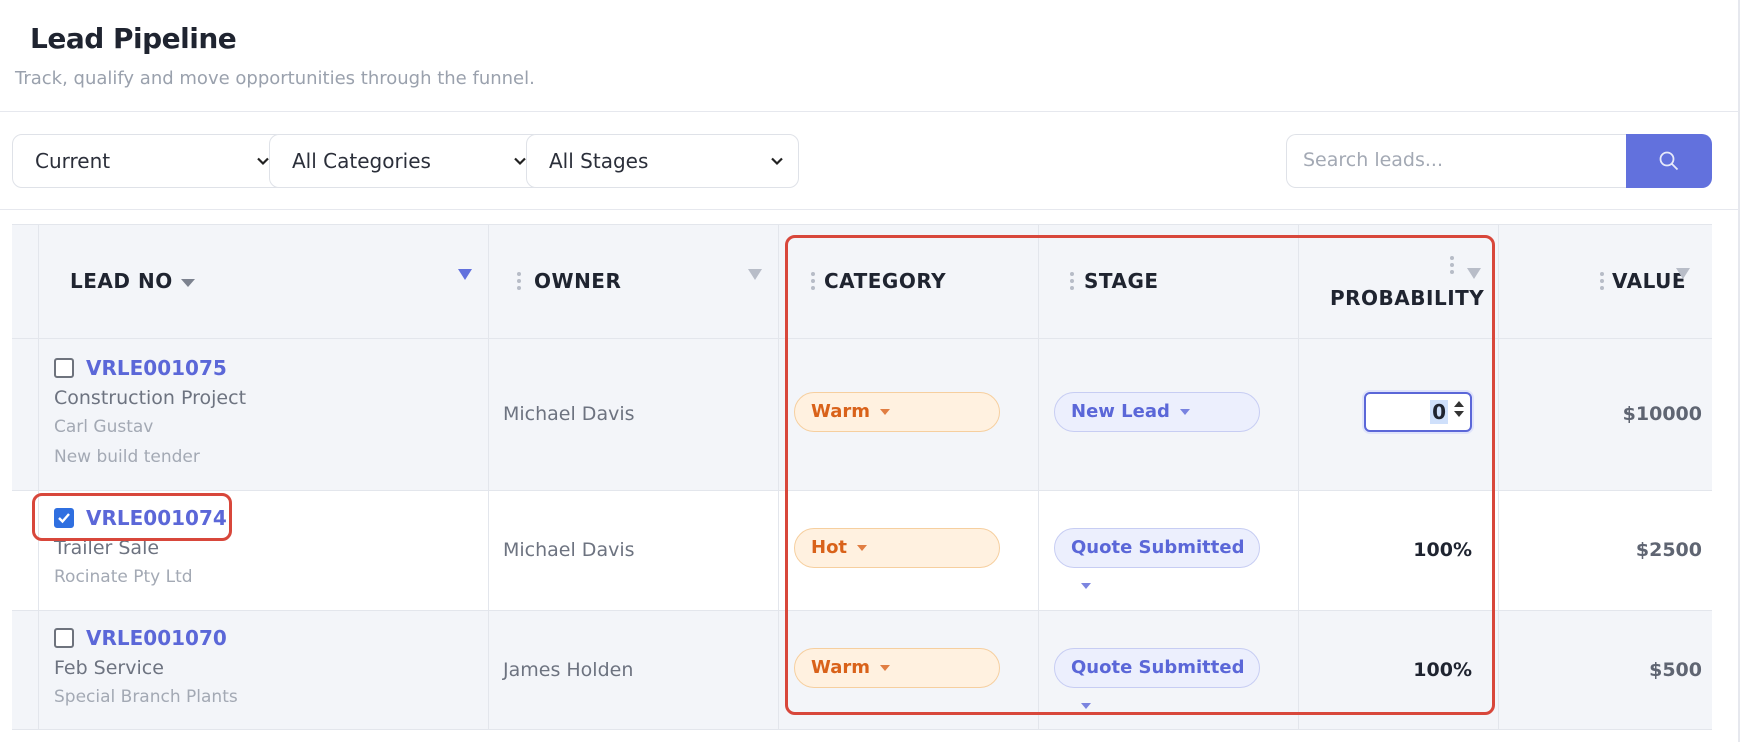  I want to click on table-top-border, so click(862, 224).